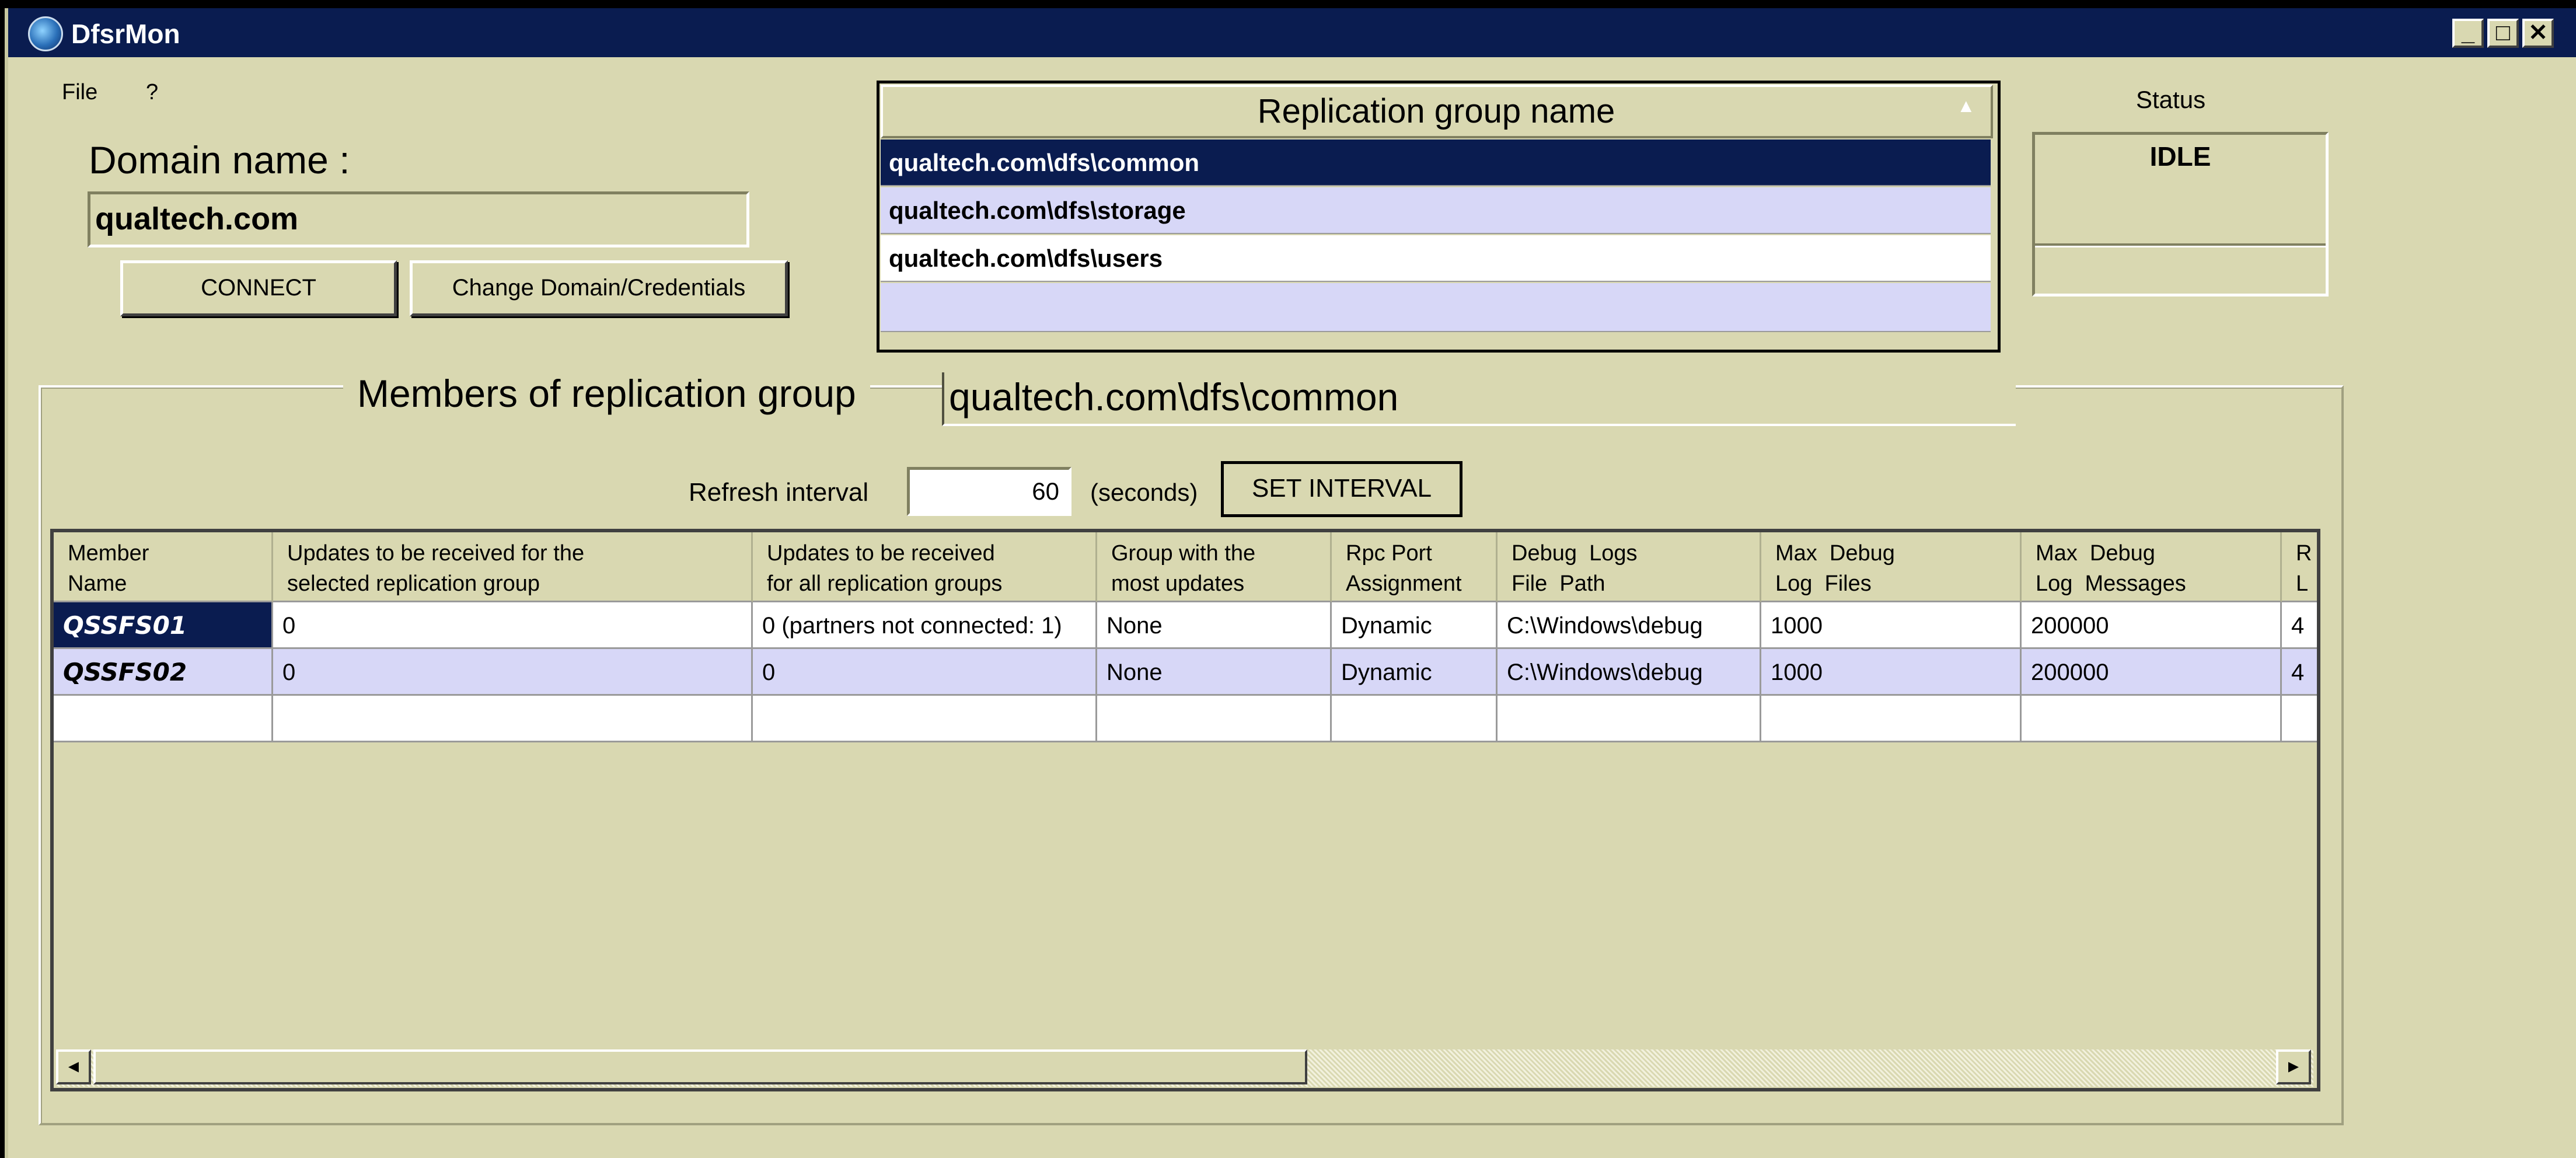 This screenshot has height=1158, width=2576. I want to click on domain-name-label: Domain name :, so click(219, 160).